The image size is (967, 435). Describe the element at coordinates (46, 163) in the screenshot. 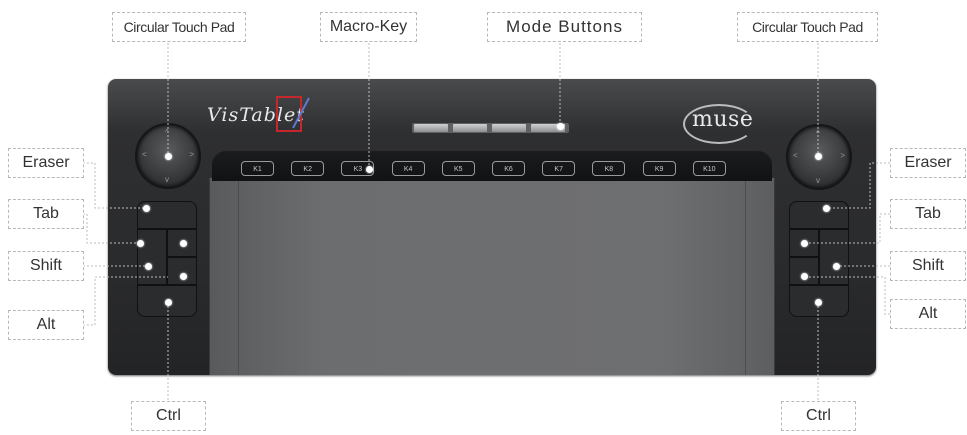

I see `label-eraser-left: Eraser` at that location.